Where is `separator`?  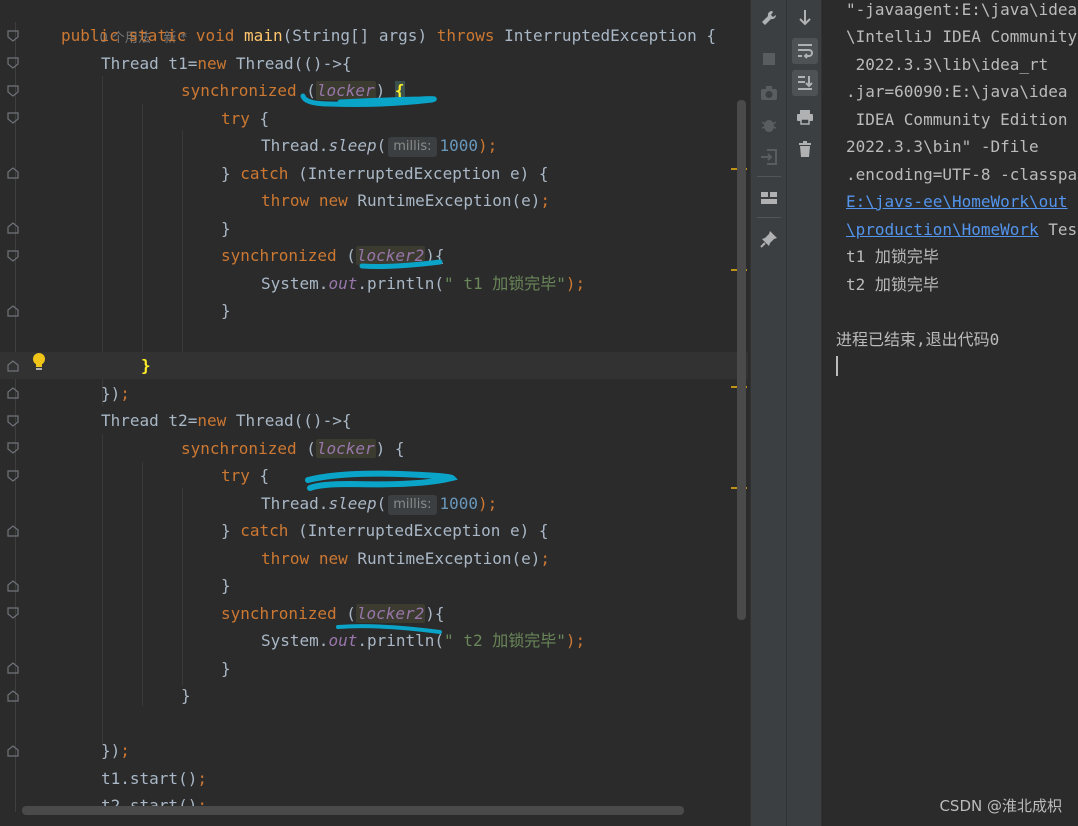 separator is located at coordinates (769, 217).